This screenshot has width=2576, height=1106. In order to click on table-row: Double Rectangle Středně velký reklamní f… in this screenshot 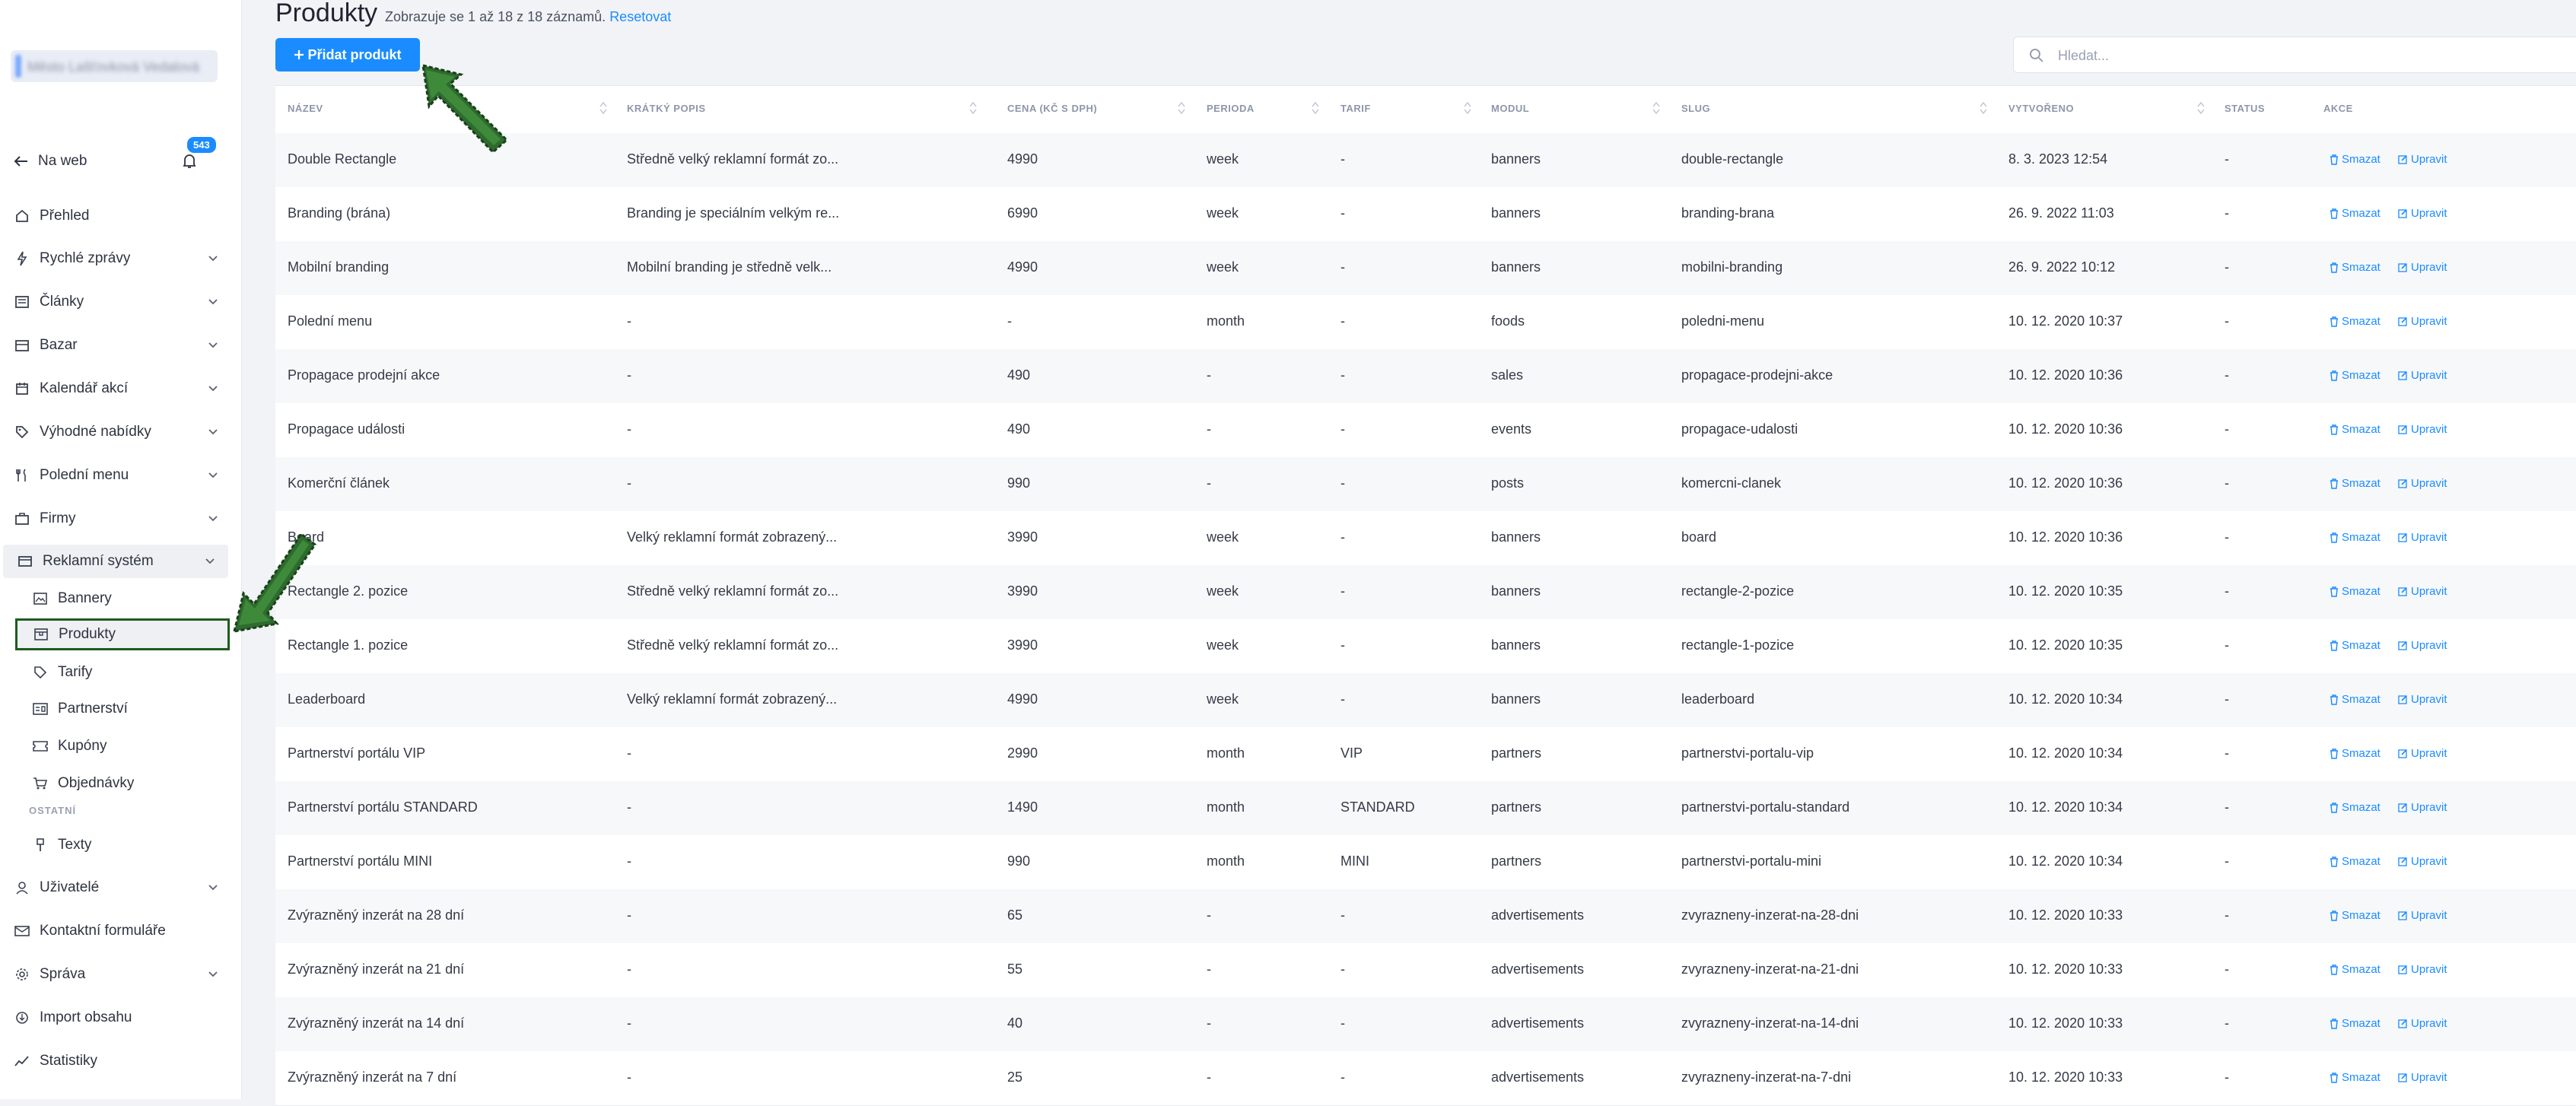, I will do `click(1425, 161)`.